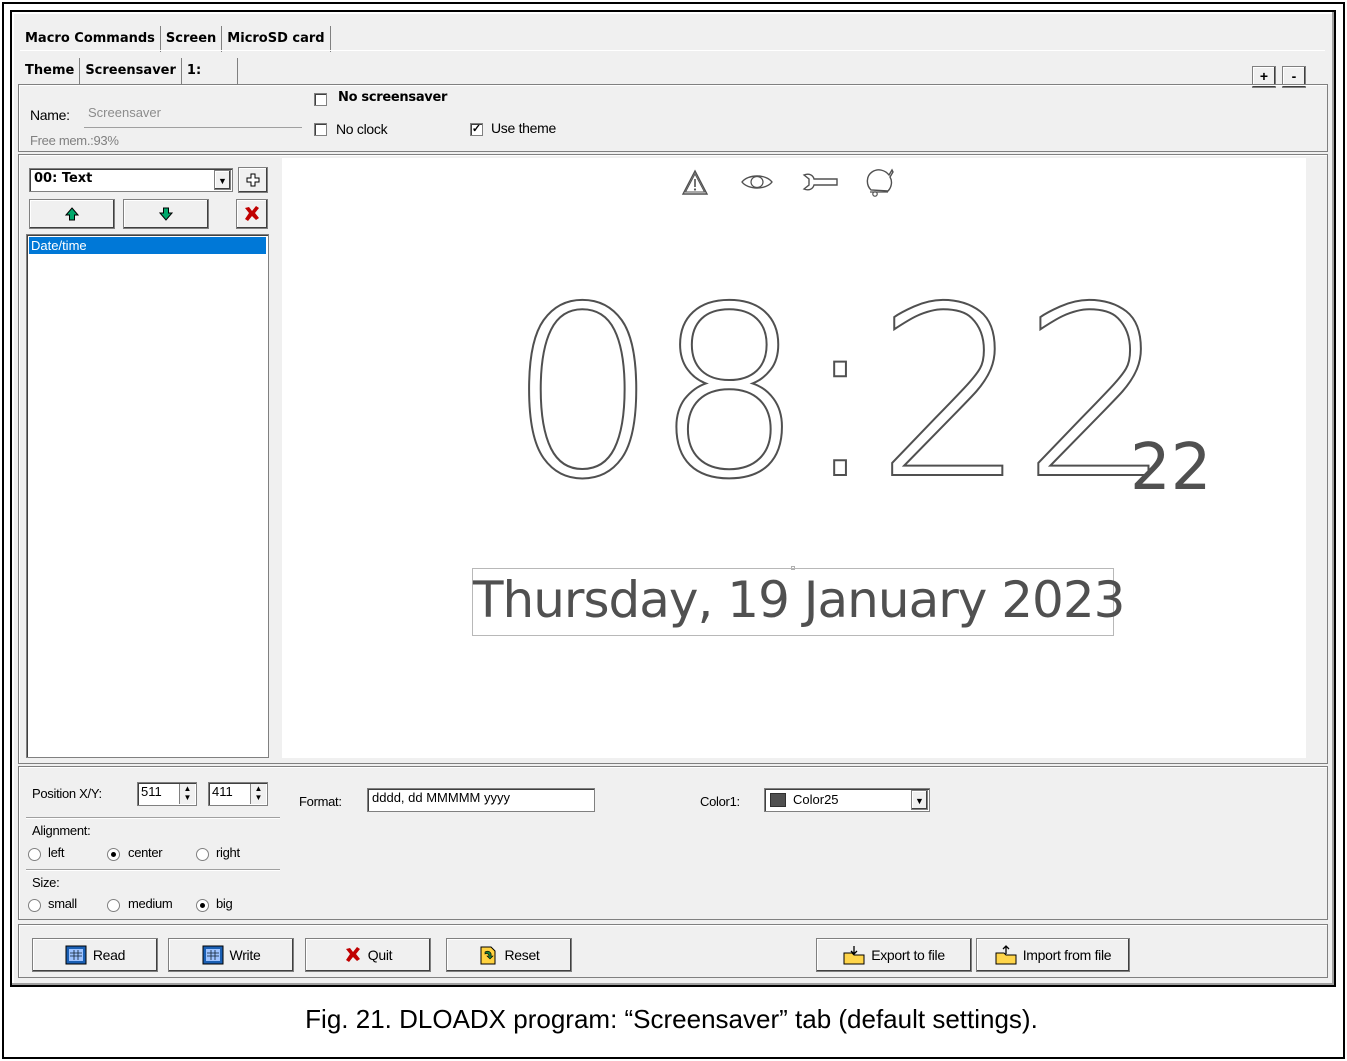  Describe the element at coordinates (820, 182) in the screenshot. I see `wrench-icon` at that location.